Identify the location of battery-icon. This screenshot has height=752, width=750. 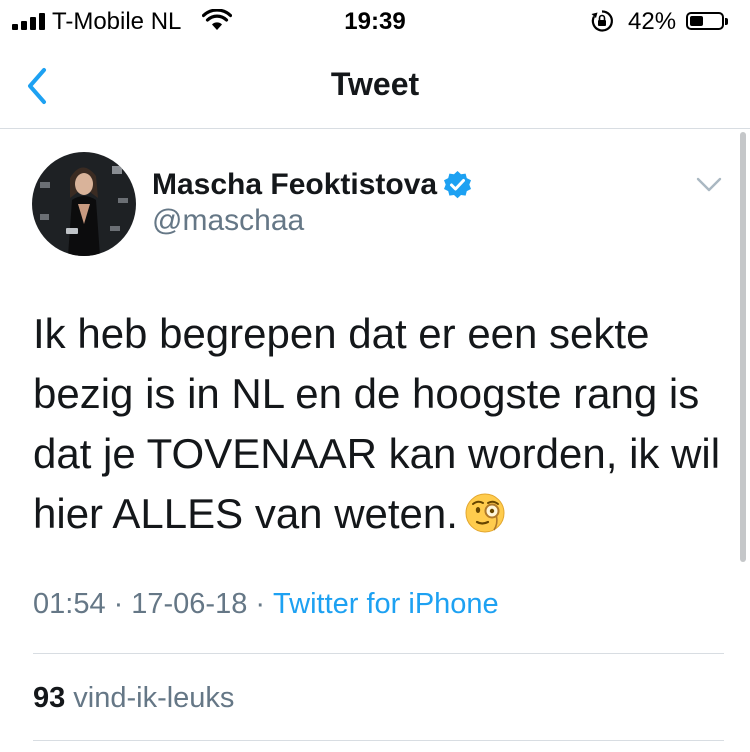
(707, 21).